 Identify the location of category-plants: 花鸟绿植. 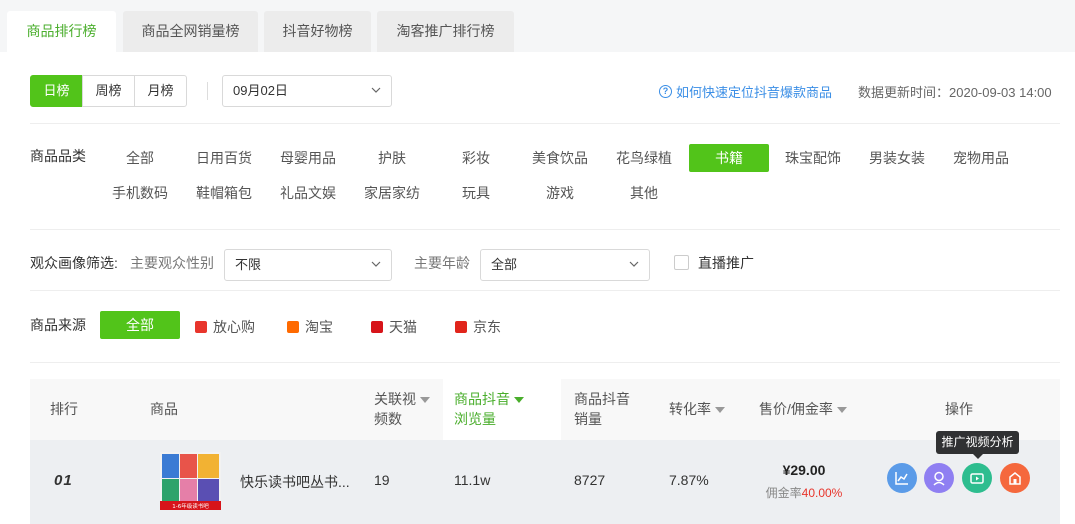
(644, 158).